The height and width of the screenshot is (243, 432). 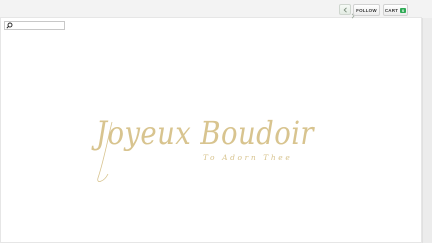 I want to click on back-nav-button, so click(x=345, y=9).